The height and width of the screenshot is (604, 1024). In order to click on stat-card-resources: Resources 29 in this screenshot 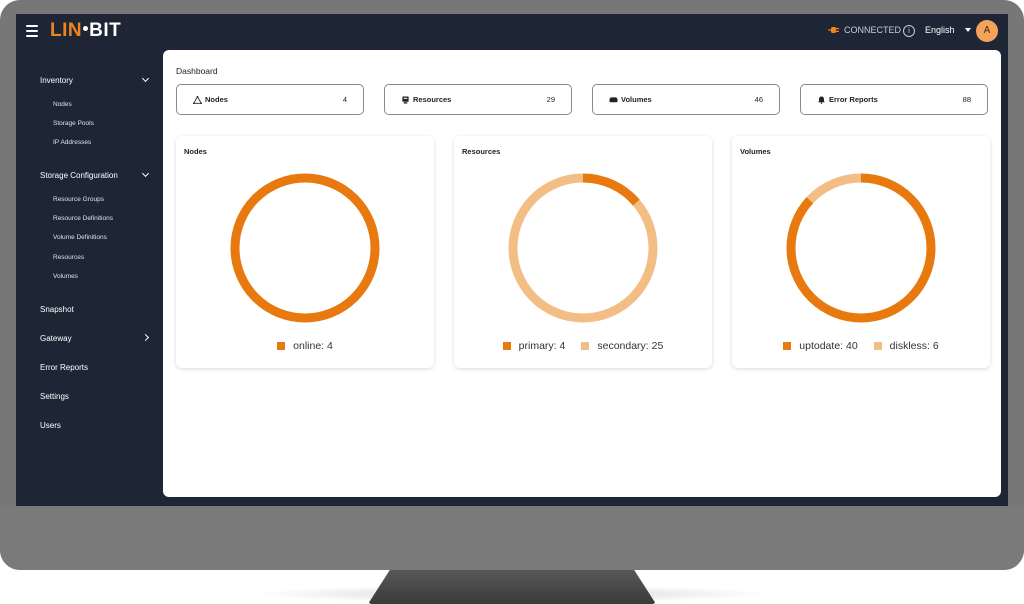, I will do `click(478, 99)`.